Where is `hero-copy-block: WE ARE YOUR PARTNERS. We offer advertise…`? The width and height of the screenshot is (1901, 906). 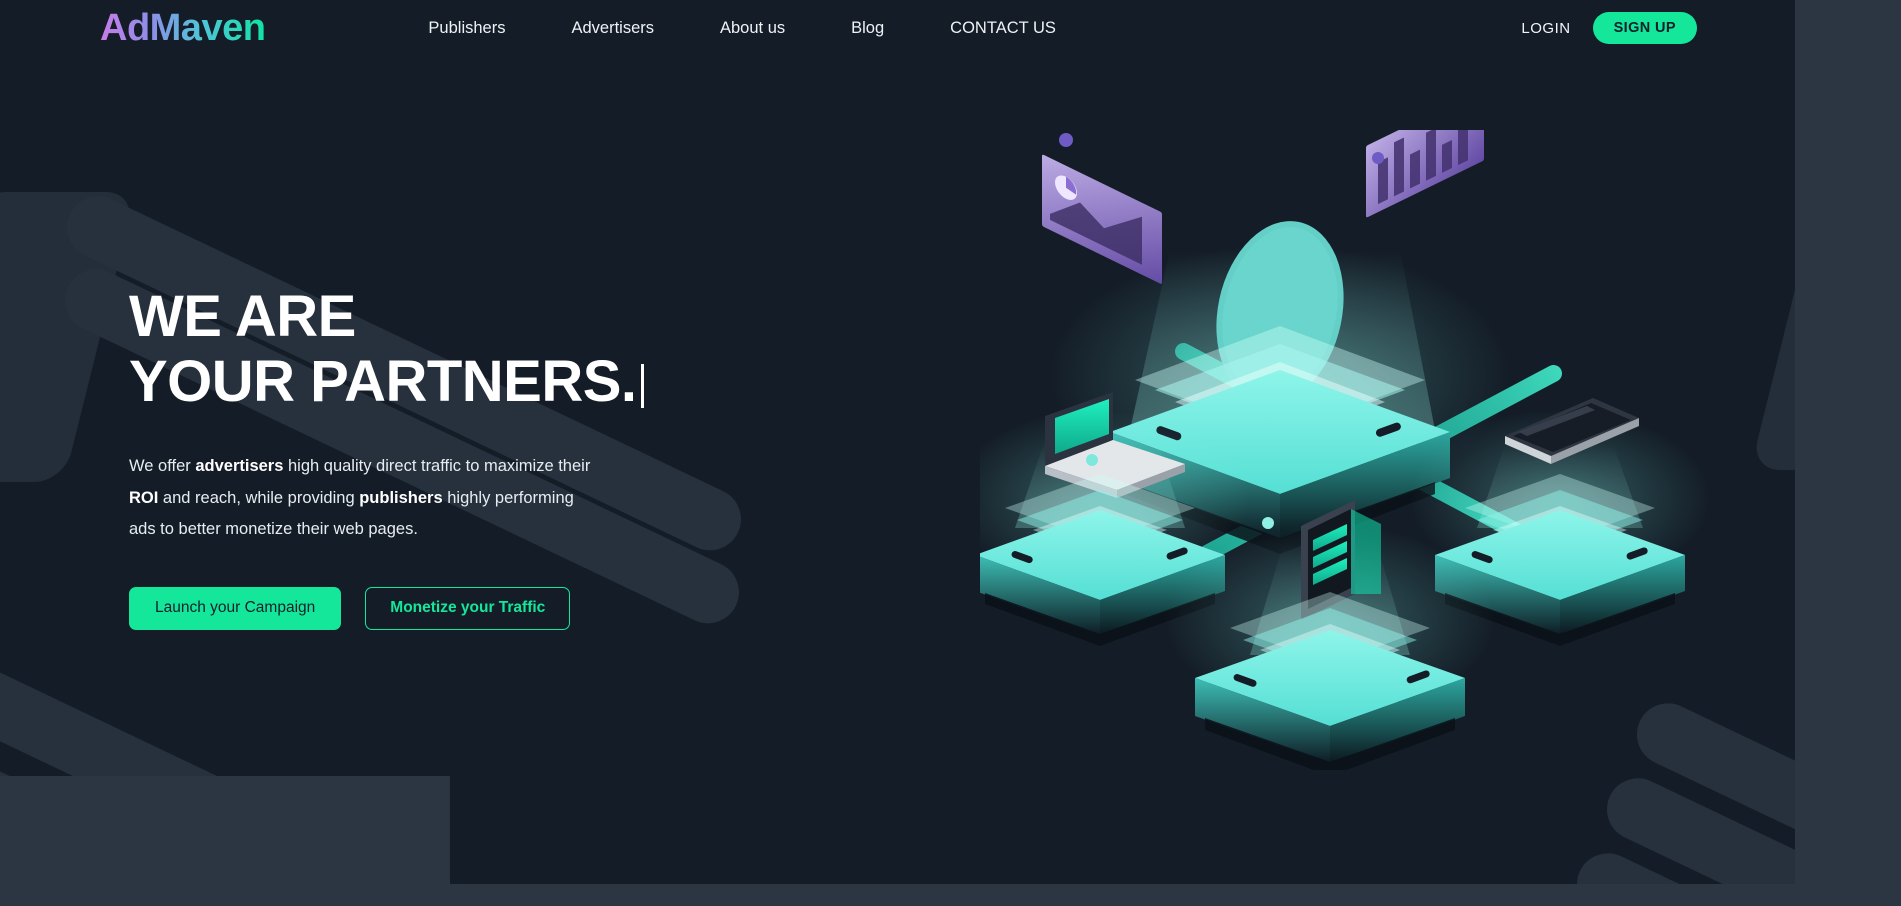
hero-copy-block: WE ARE YOUR PARTNERS. We offer advertise… is located at coordinates (449, 457).